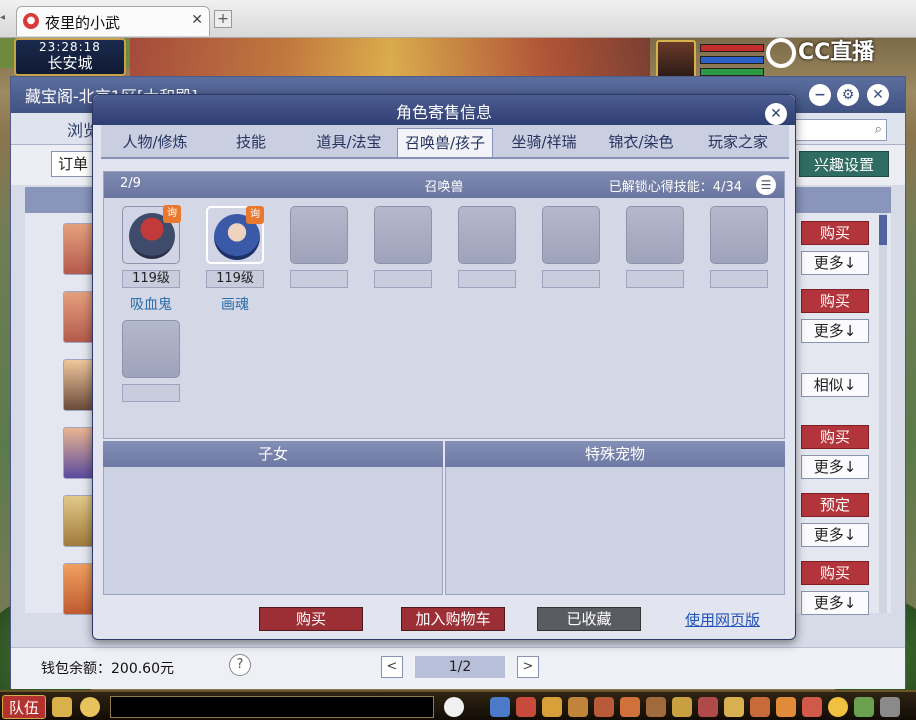 This screenshot has width=916, height=720. I want to click on stream-logo: CC直播, so click(836, 51).